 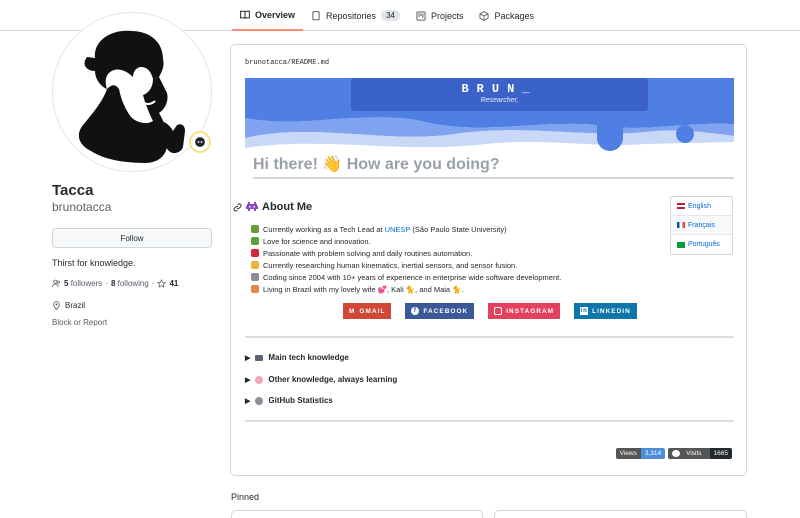 I want to click on instagram-button: INSTAGRAM, so click(x=524, y=311).